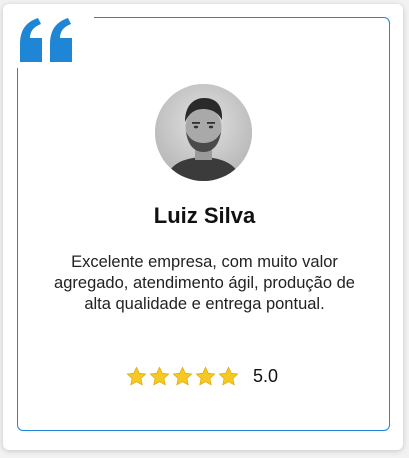 The image size is (409, 458). I want to click on quote-icon, so click(46, 40).